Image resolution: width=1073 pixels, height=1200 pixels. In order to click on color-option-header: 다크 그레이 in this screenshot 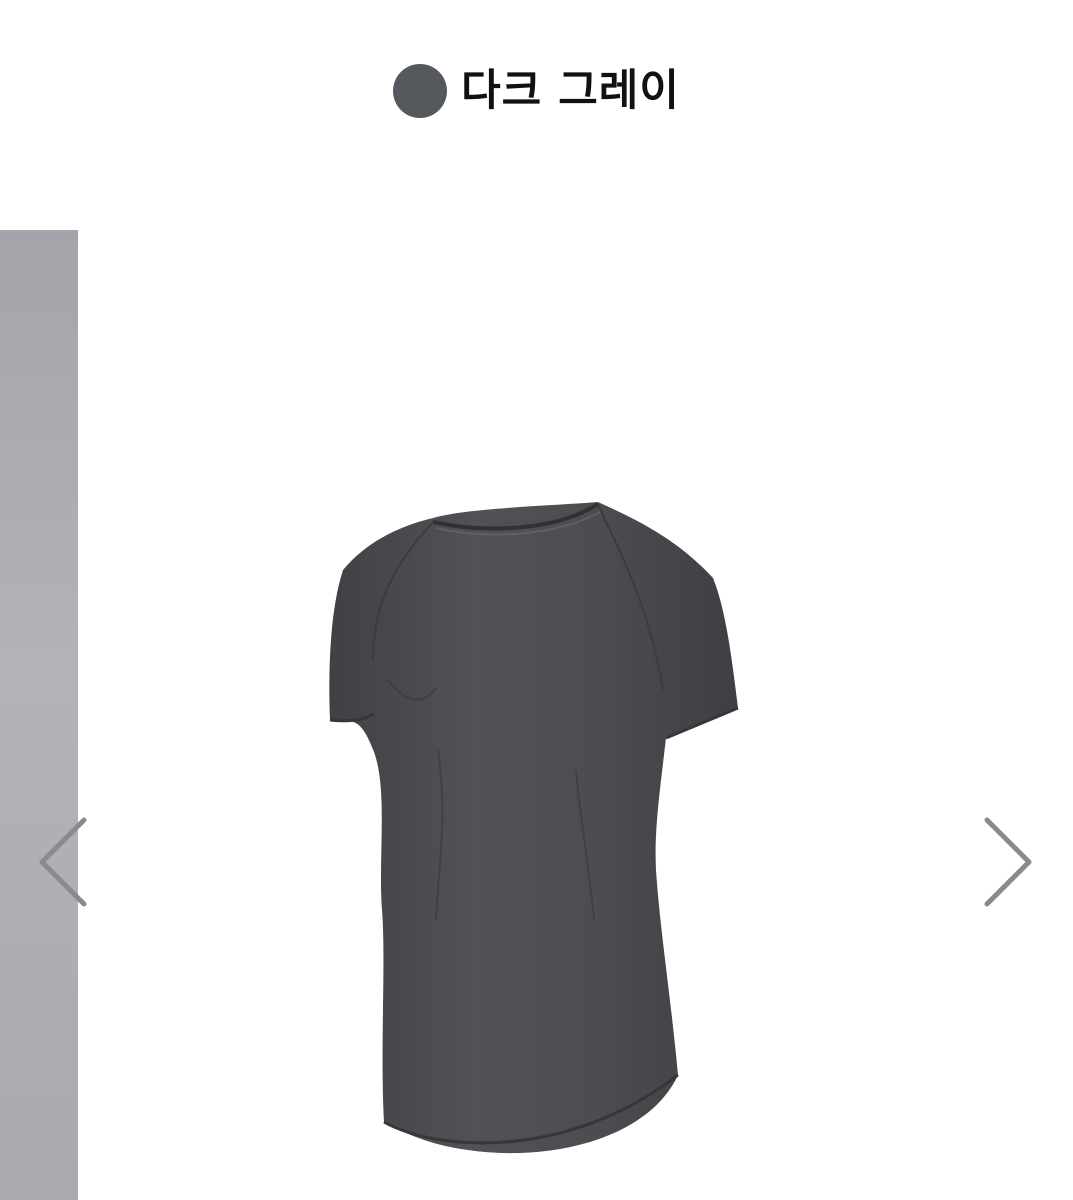, I will do `click(536, 91)`.